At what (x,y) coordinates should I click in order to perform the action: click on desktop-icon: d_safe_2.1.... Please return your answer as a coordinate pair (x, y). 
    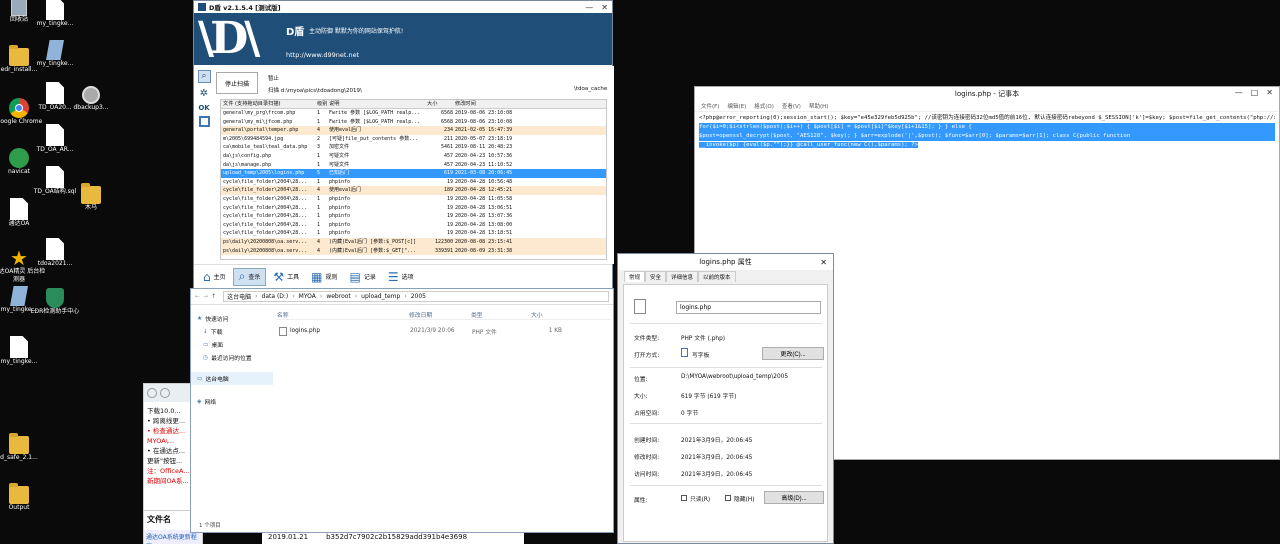
    Looking at the image, I should click on (24, 447).